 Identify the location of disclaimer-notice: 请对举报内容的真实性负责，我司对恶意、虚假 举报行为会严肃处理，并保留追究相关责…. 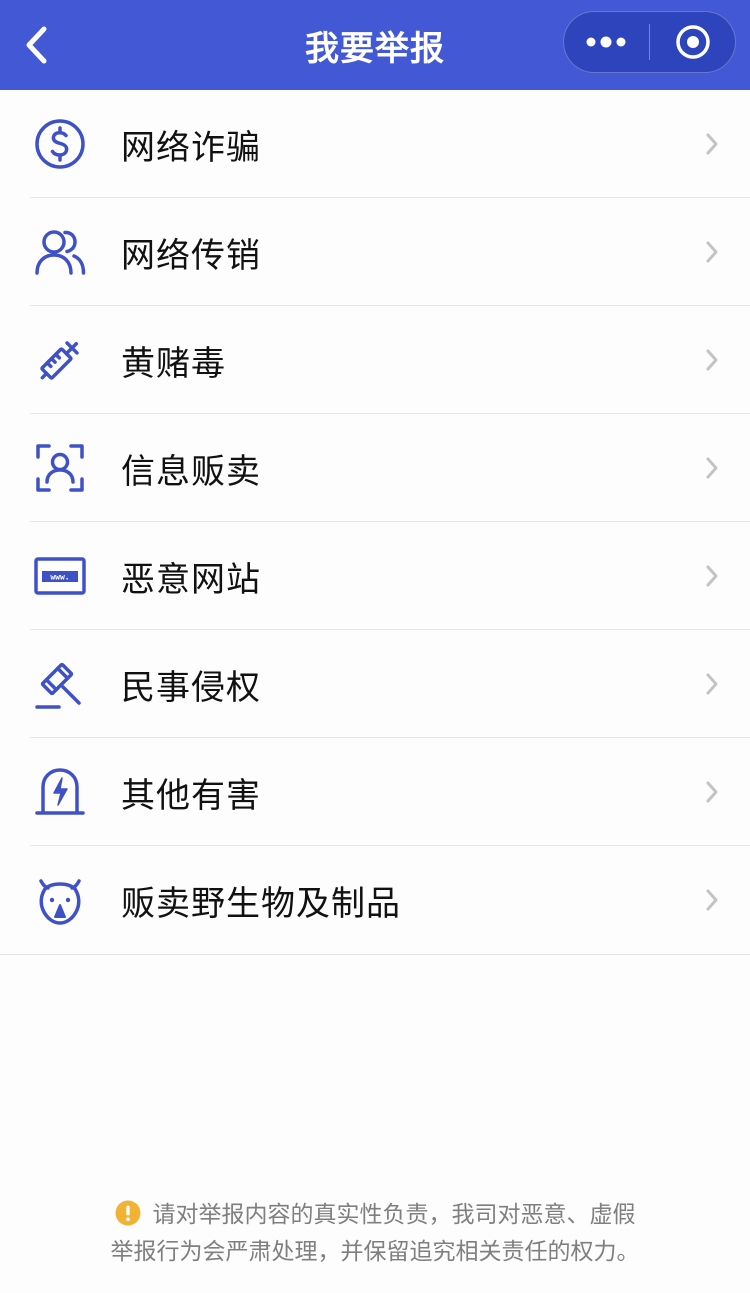
(375, 1234).